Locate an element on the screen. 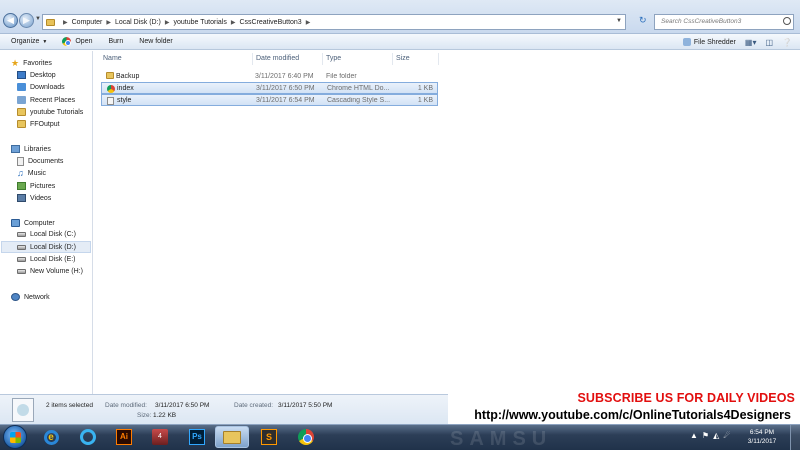 The image size is (800, 450). nav-label: Network is located at coordinates (37, 297).